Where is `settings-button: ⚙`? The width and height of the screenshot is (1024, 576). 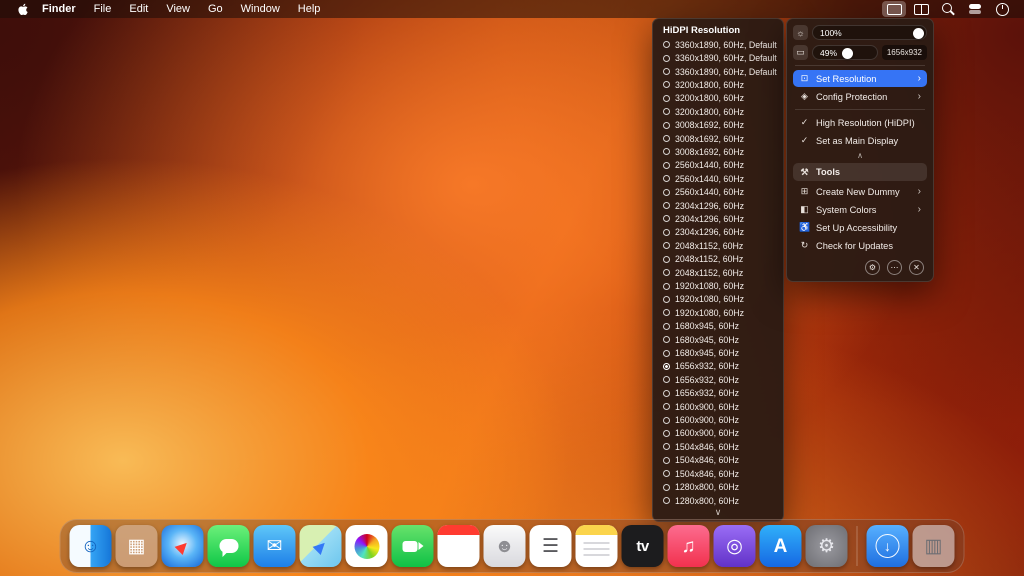 settings-button: ⚙ is located at coordinates (872, 267).